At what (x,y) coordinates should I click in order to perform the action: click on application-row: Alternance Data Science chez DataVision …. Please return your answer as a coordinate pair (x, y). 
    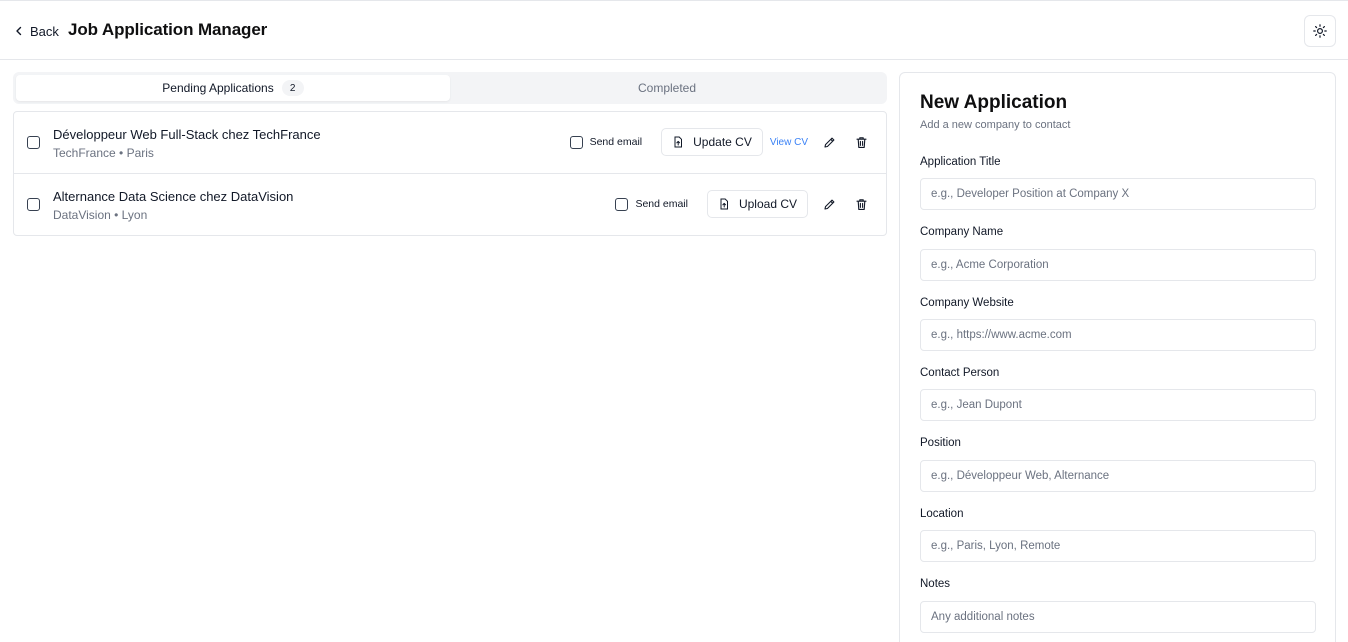
    Looking at the image, I should click on (450, 205).